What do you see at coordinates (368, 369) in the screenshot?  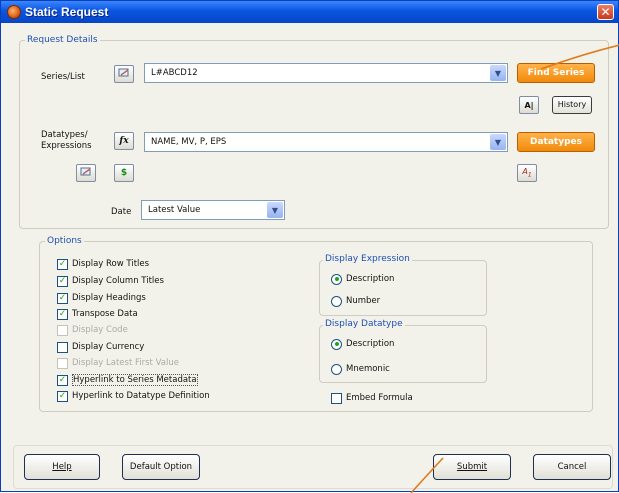 I see `radio-label: Mnemonic` at bounding box center [368, 369].